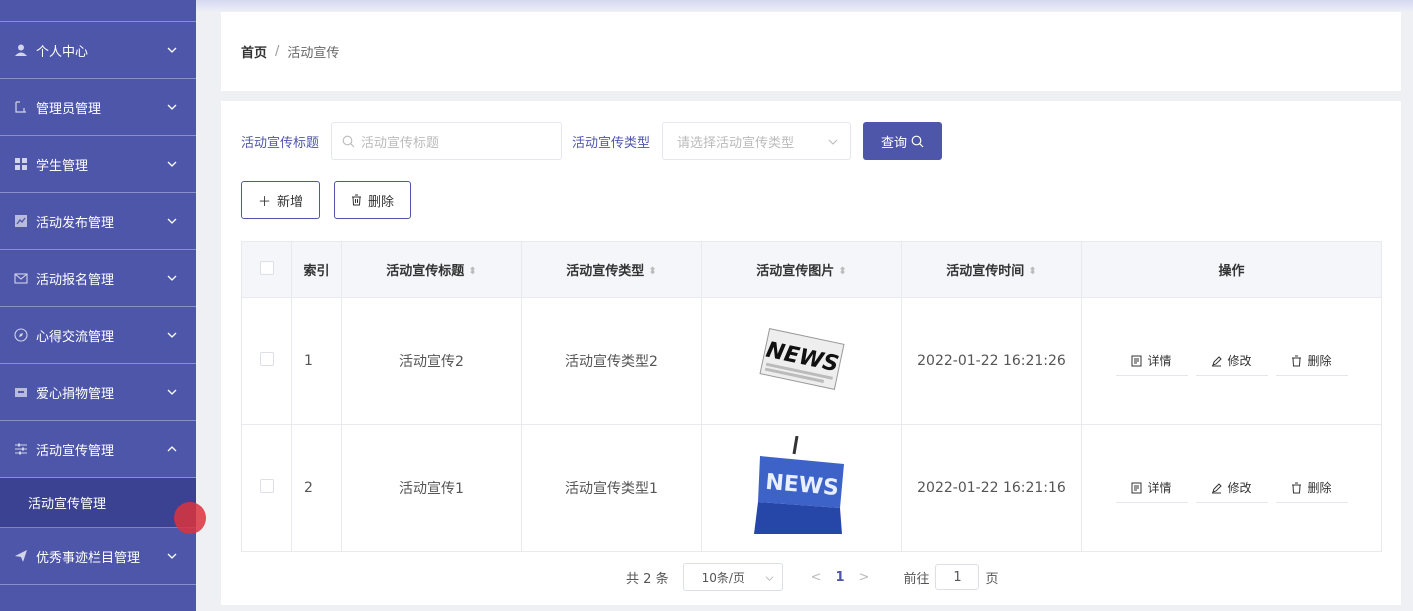 The width and height of the screenshot is (1413, 611). I want to click on header-type-label: 活动宣传类型, so click(605, 271).